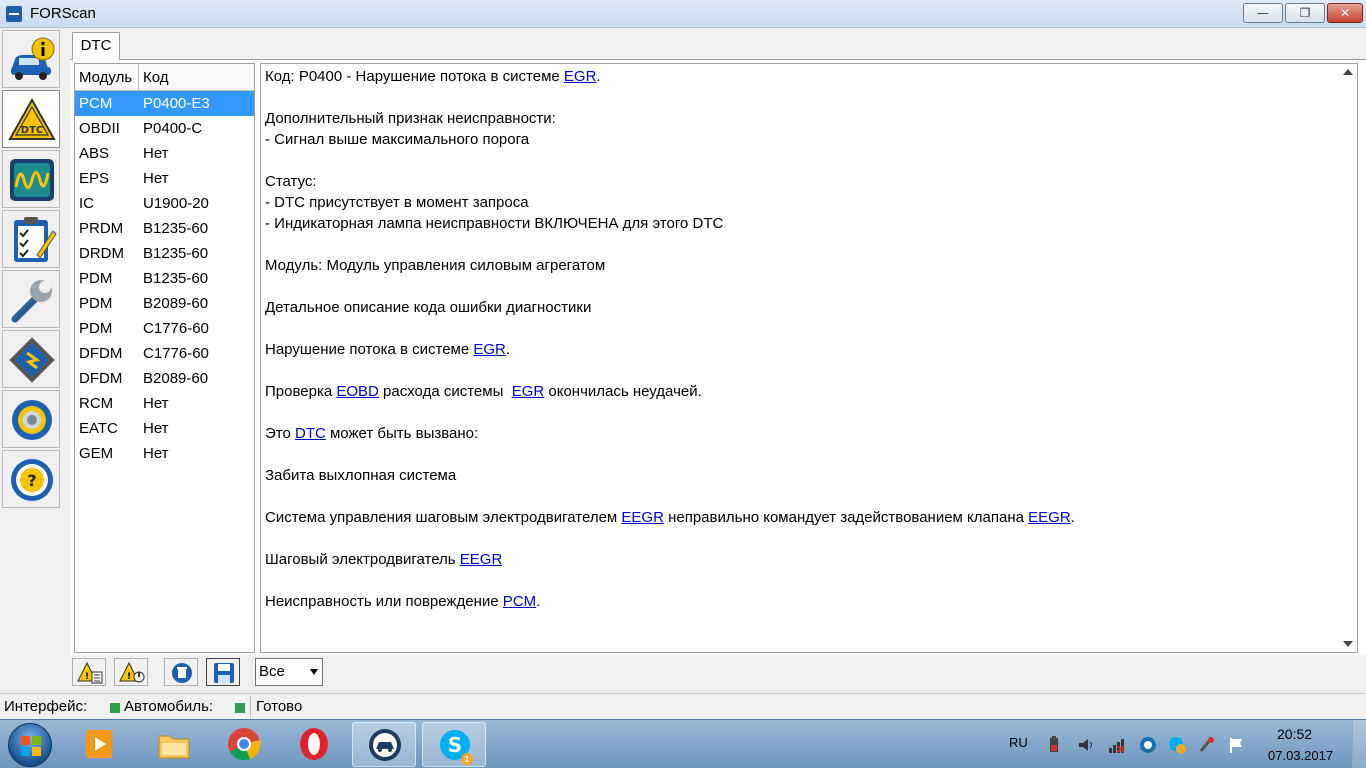  I want to click on dtc-button: DTC, so click(31, 119).